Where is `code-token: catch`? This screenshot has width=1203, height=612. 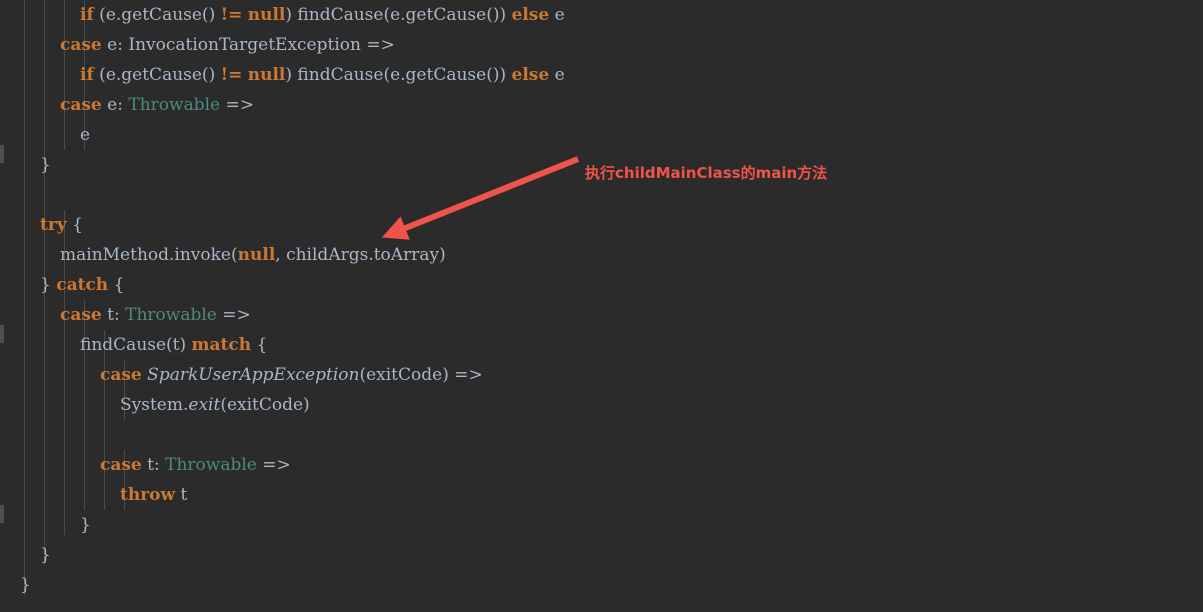 code-token: catch is located at coordinates (82, 285).